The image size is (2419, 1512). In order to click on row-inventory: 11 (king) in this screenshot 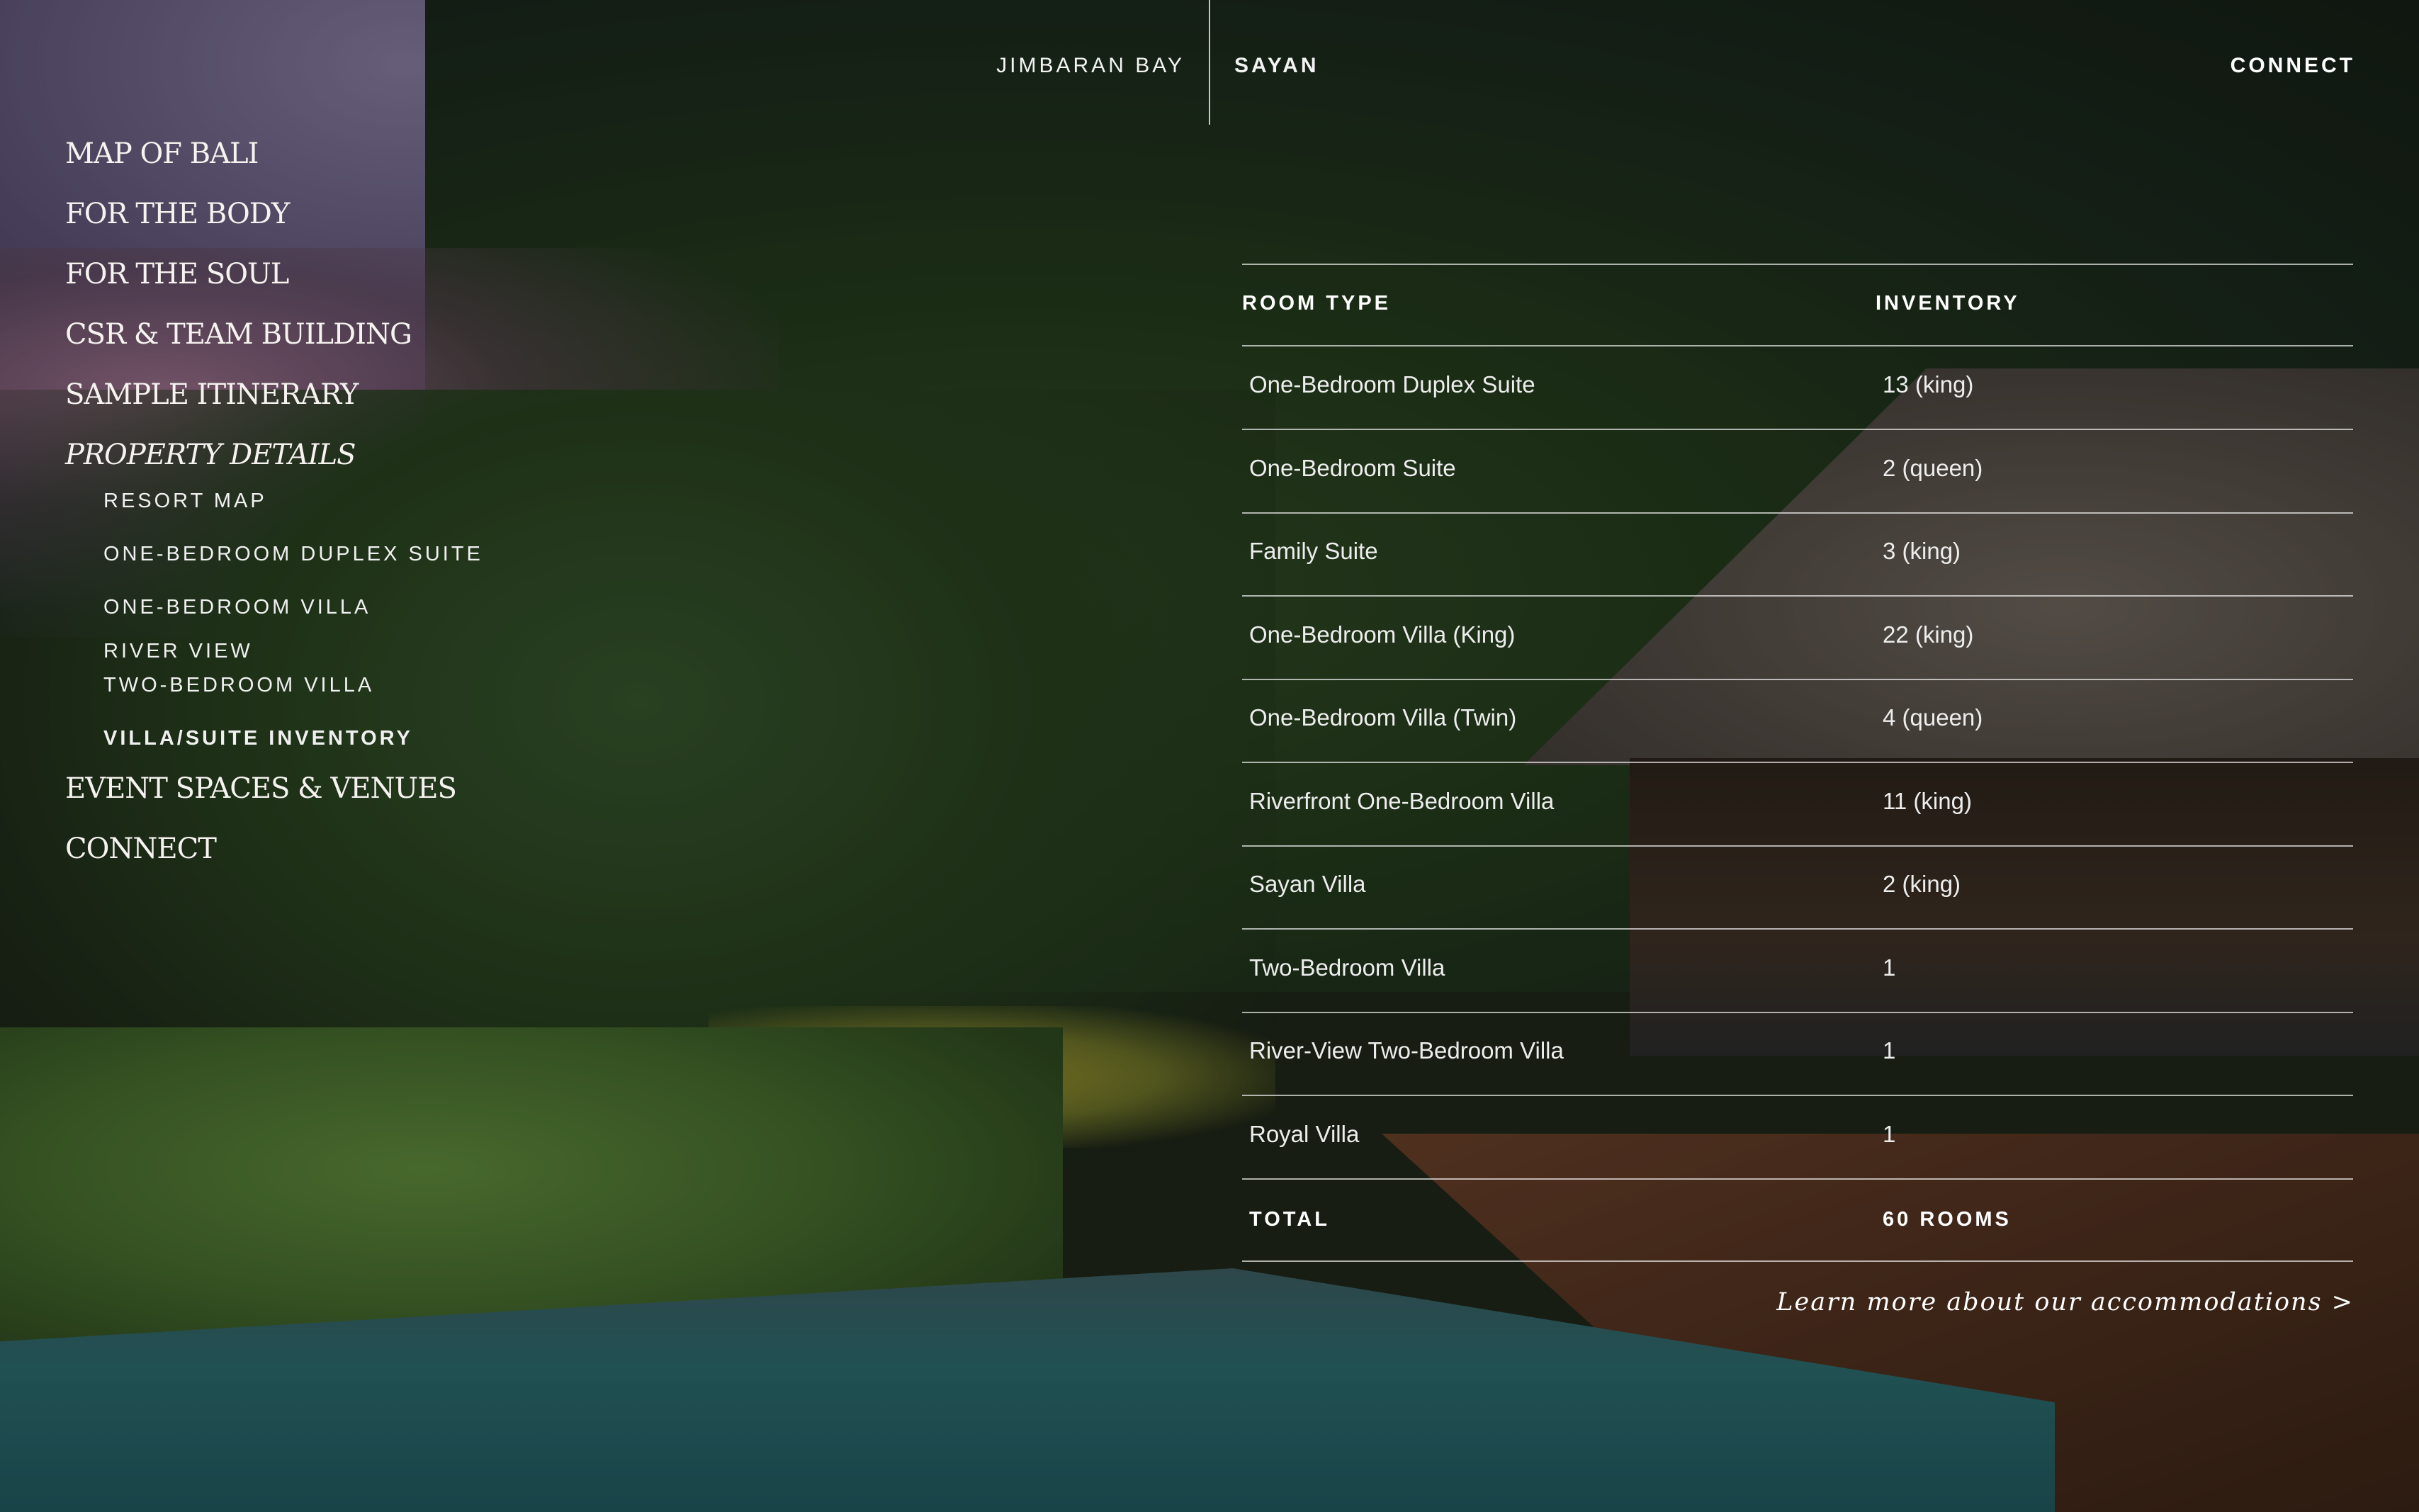, I will do `click(1927, 801)`.